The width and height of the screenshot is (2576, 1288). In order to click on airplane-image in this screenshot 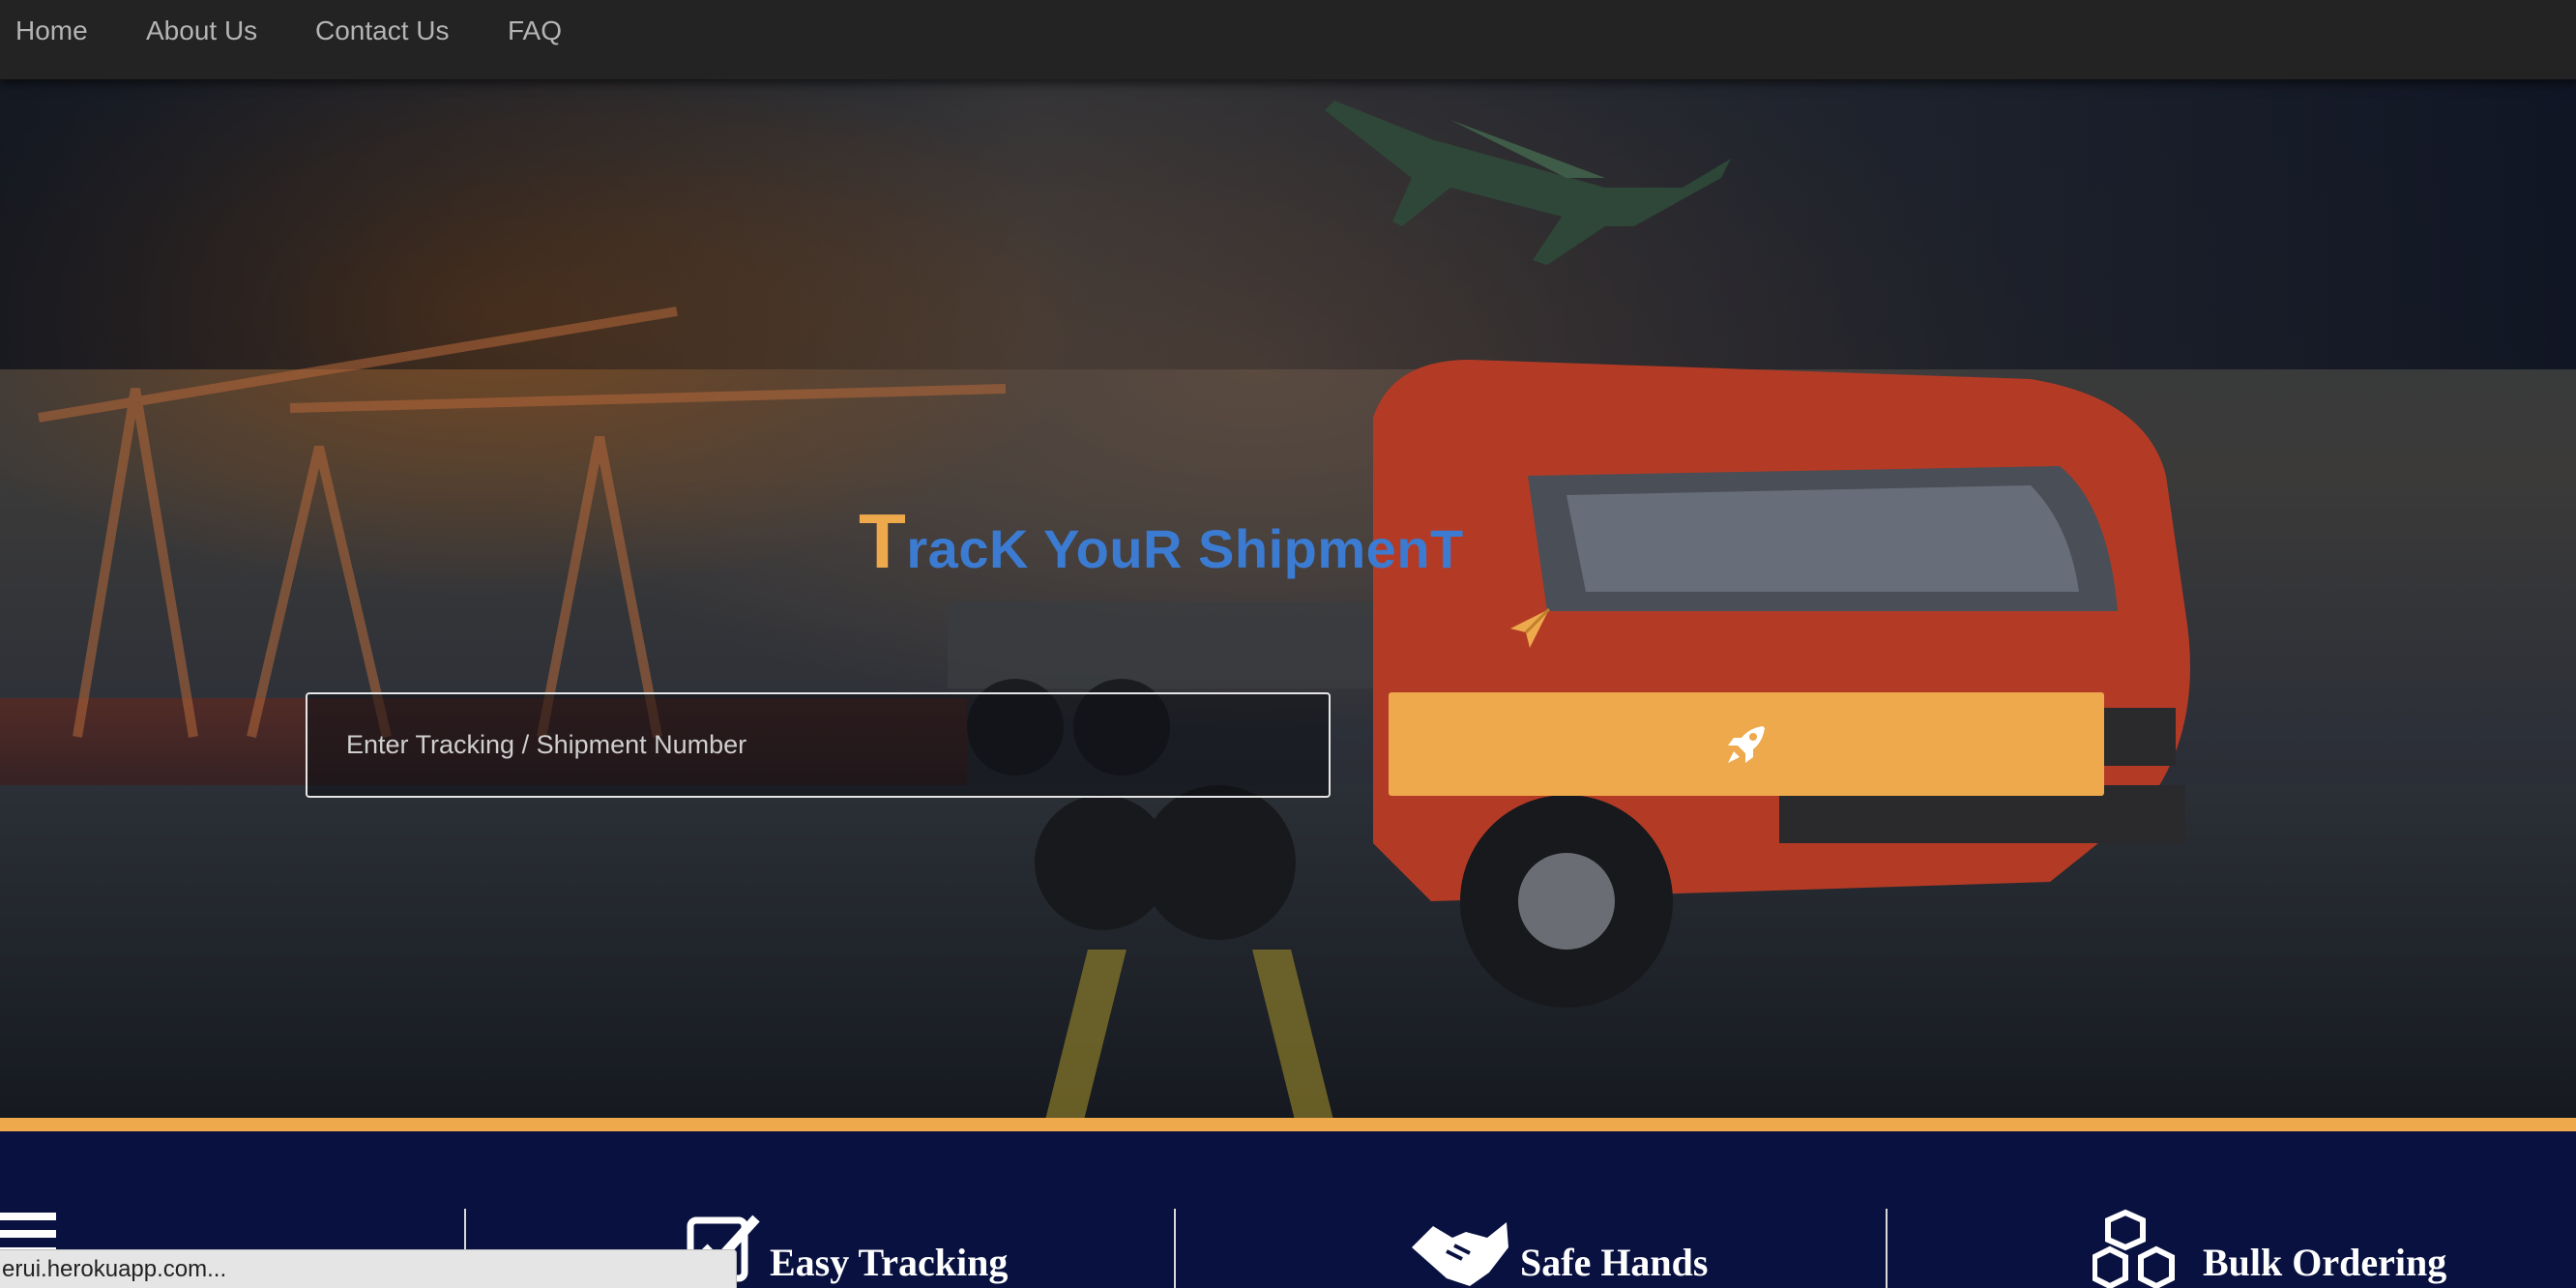, I will do `click(1528, 183)`.